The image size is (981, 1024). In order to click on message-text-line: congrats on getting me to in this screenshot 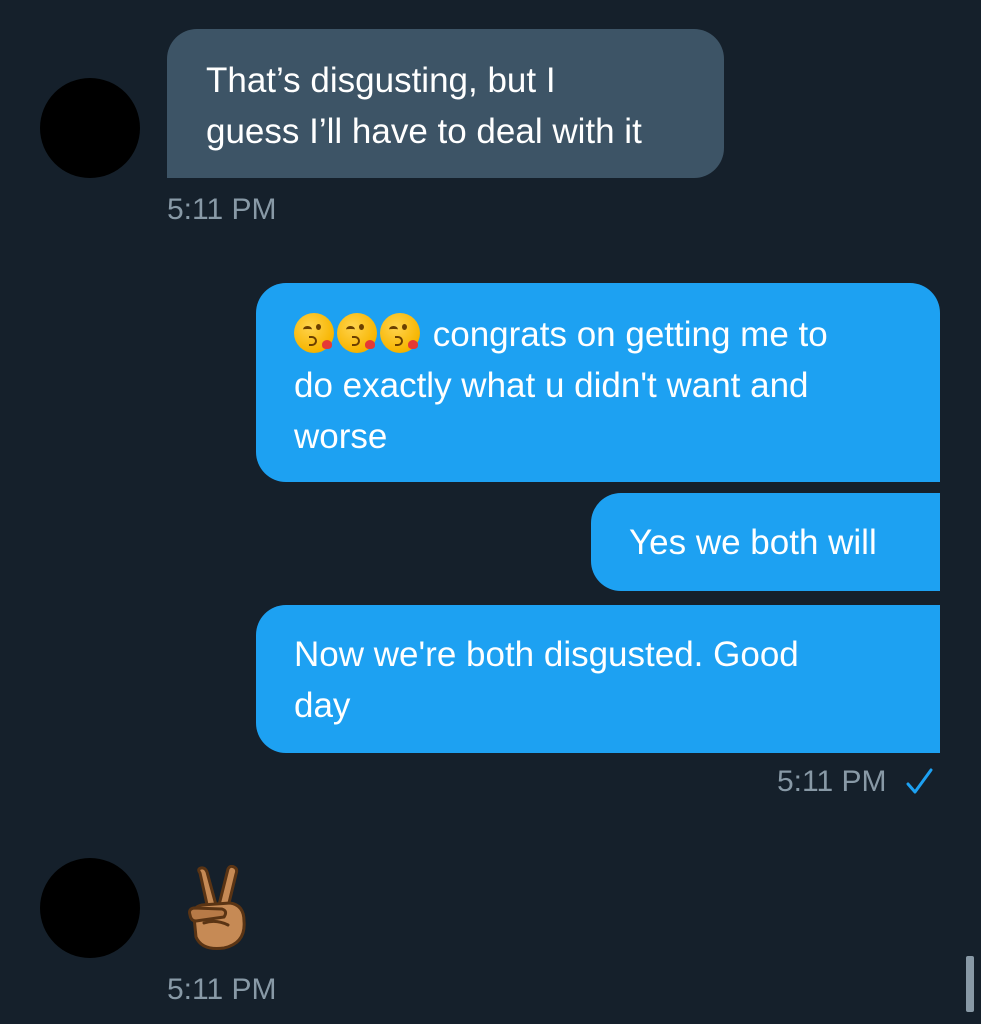, I will do `click(607, 334)`.